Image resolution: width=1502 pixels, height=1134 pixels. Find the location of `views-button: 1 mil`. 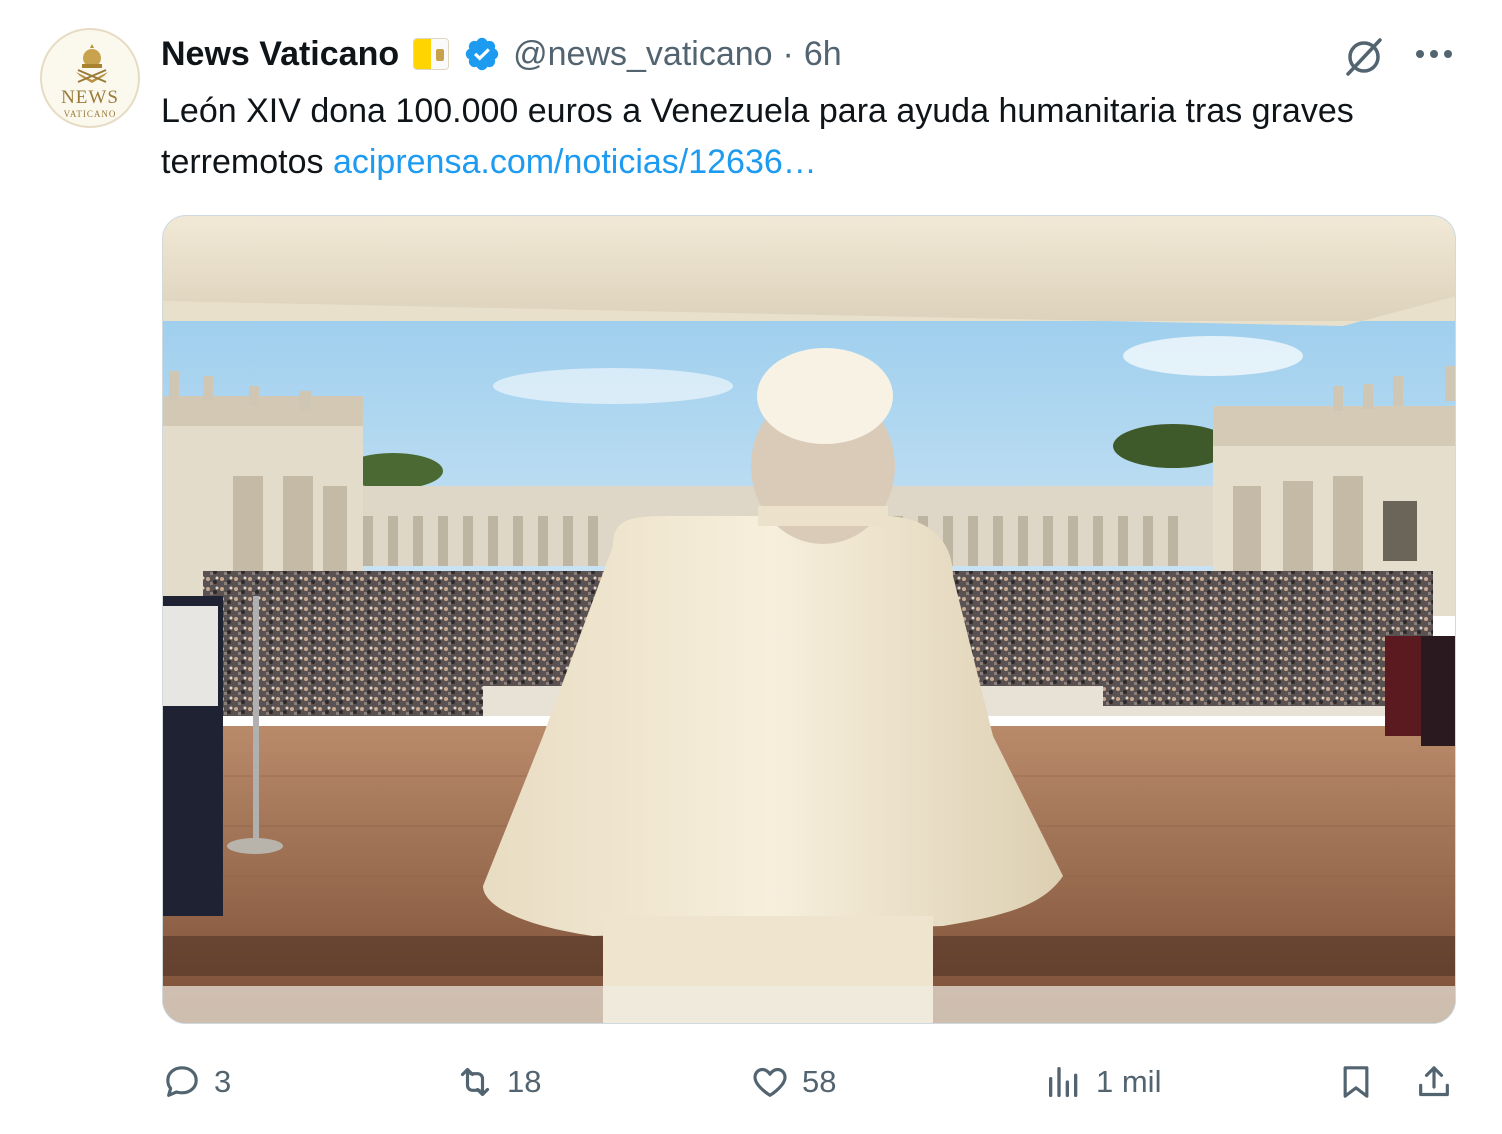

views-button: 1 mil is located at coordinates (1102, 1082).